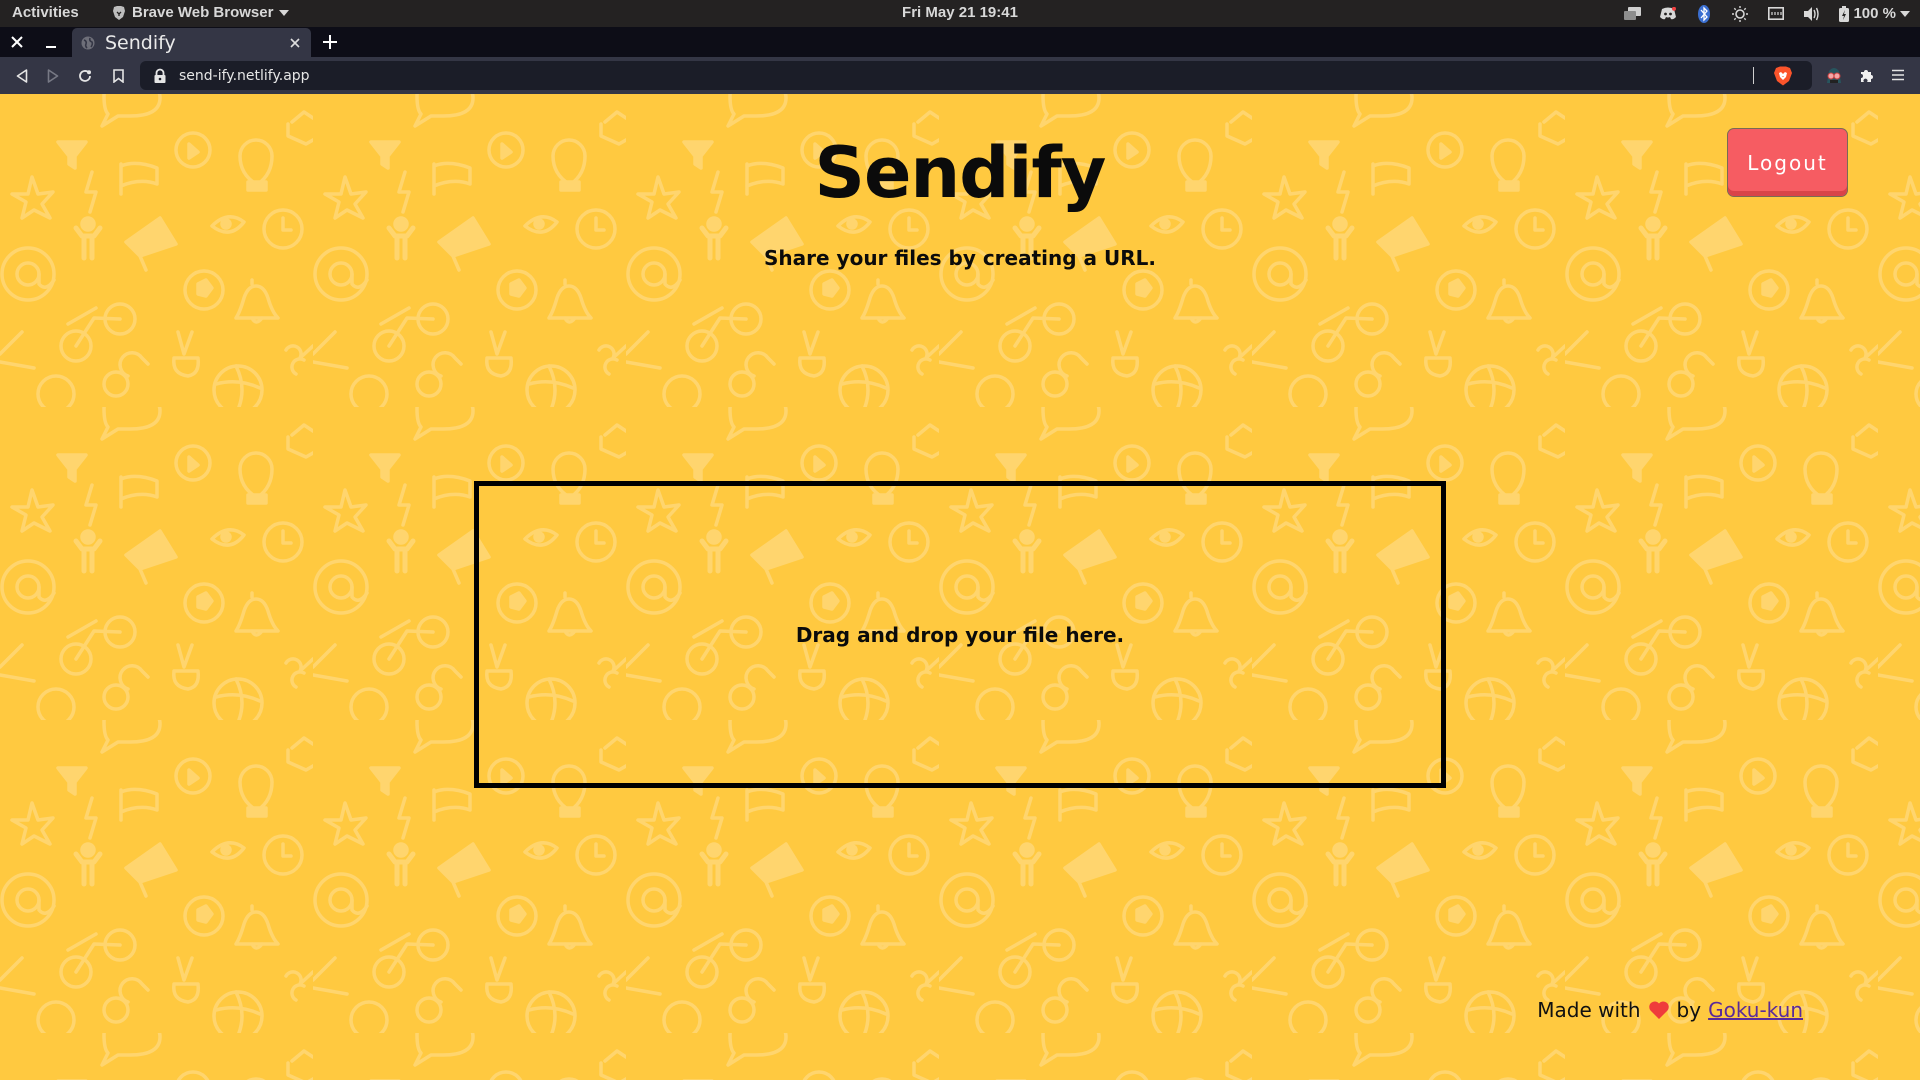 Image resolution: width=1920 pixels, height=1080 pixels. Describe the element at coordinates (45, 12) in the screenshot. I see `activities-button: Activities` at that location.